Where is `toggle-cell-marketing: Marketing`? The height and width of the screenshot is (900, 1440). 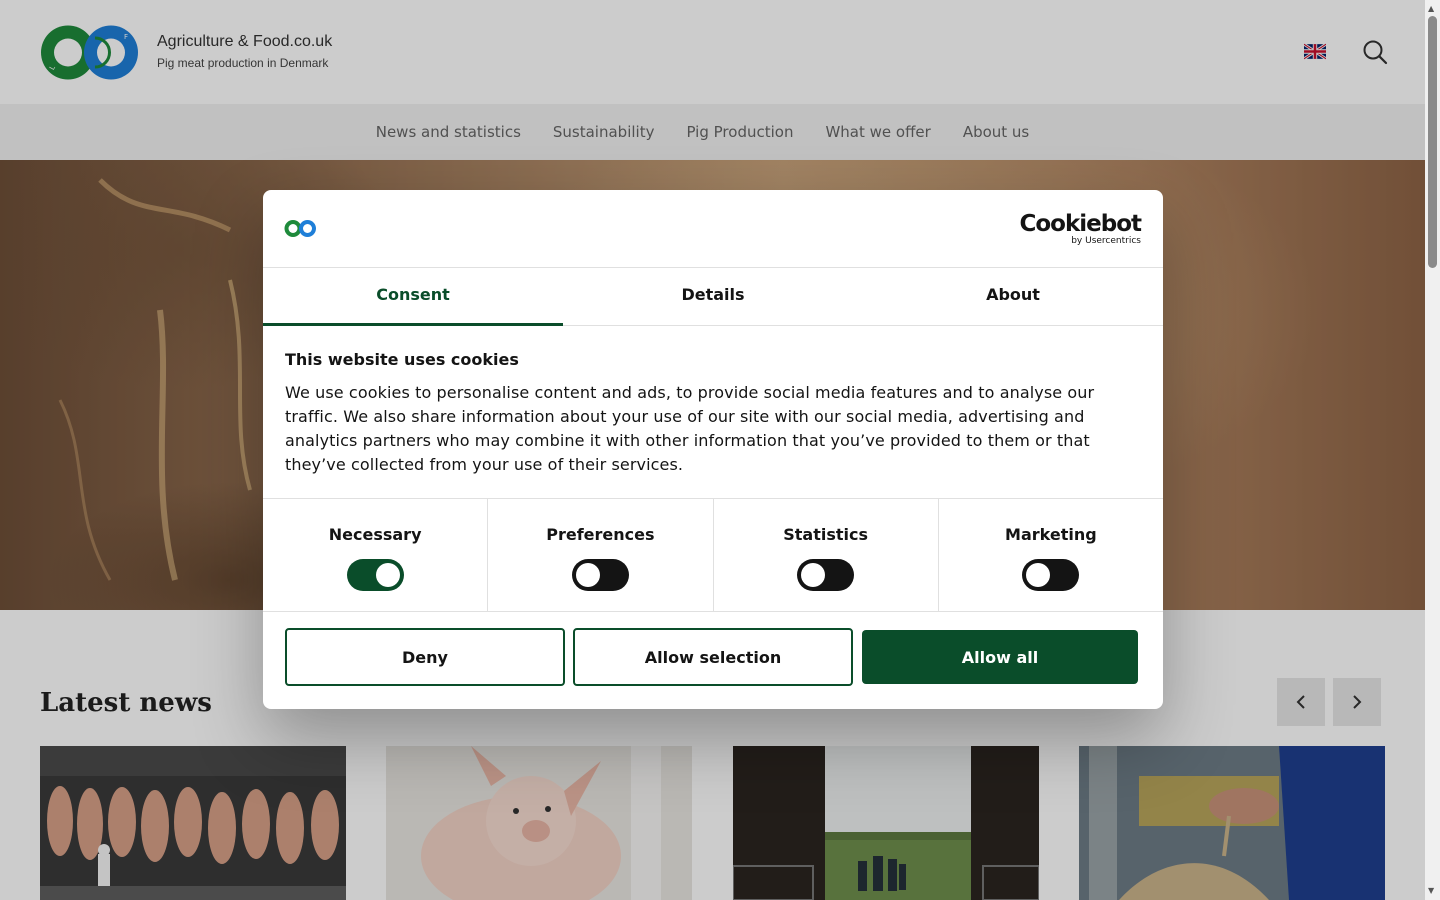 toggle-cell-marketing: Marketing is located at coordinates (1051, 555).